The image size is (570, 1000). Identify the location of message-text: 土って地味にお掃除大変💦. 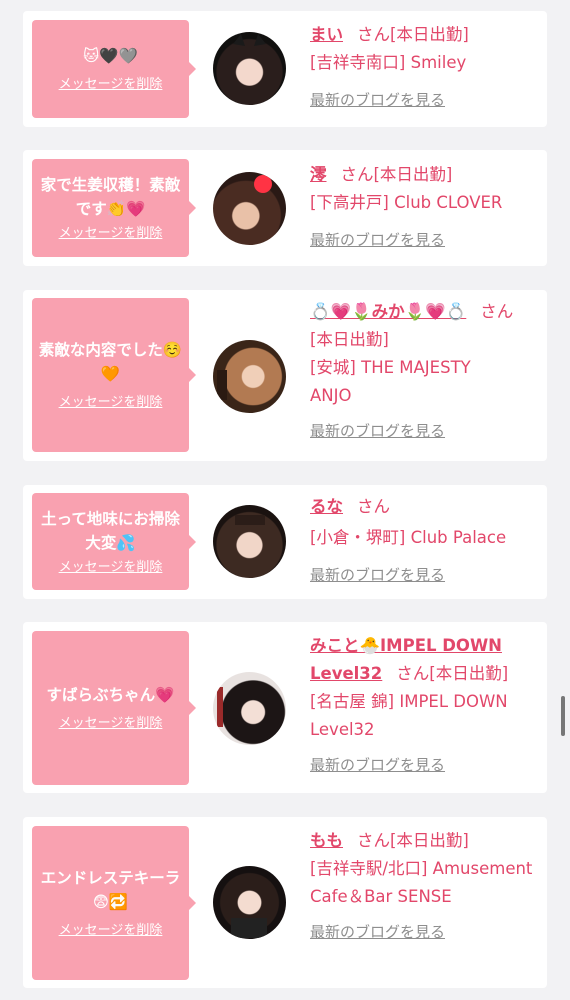
(110, 530).